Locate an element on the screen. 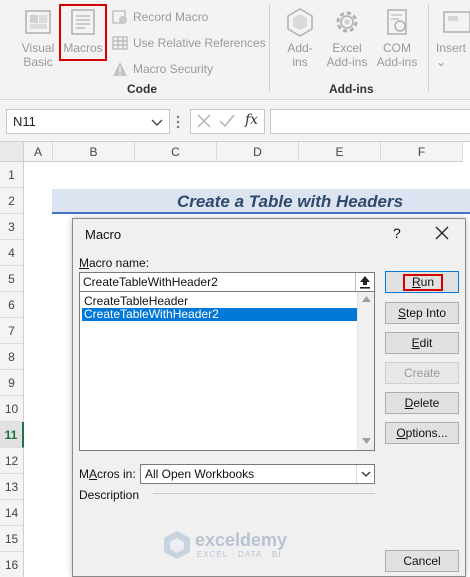 This screenshot has width=470, height=577. row-header: 10 is located at coordinates (12, 409).